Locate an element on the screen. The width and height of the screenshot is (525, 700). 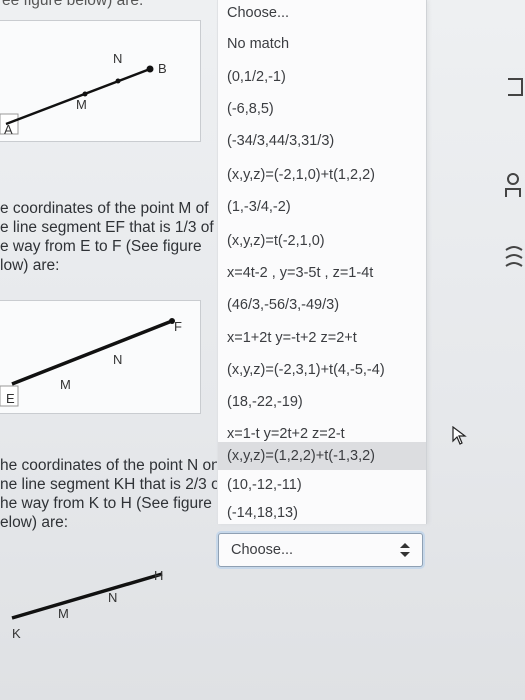
label-a: A is located at coordinates (8, 129).